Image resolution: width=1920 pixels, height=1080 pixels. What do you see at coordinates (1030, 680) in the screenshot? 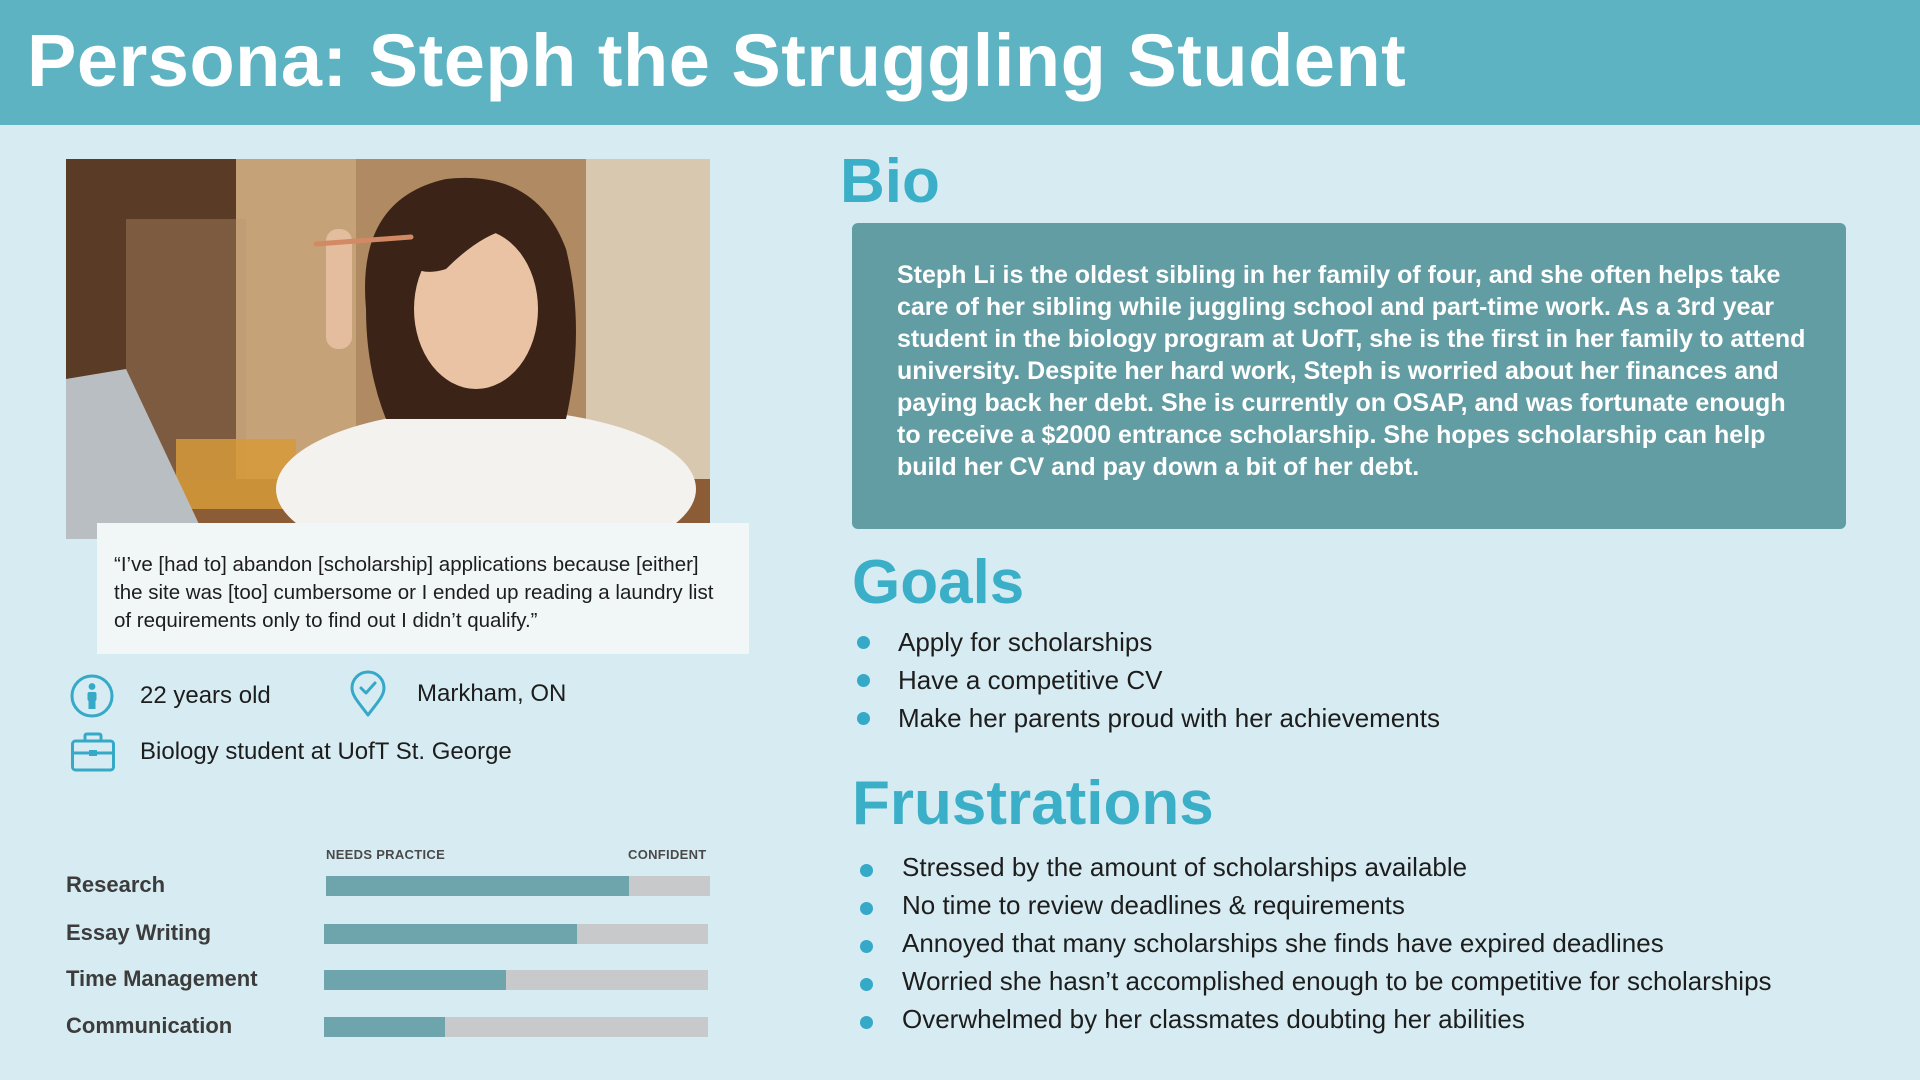
I see `goal-text: Have a competitive CV` at bounding box center [1030, 680].